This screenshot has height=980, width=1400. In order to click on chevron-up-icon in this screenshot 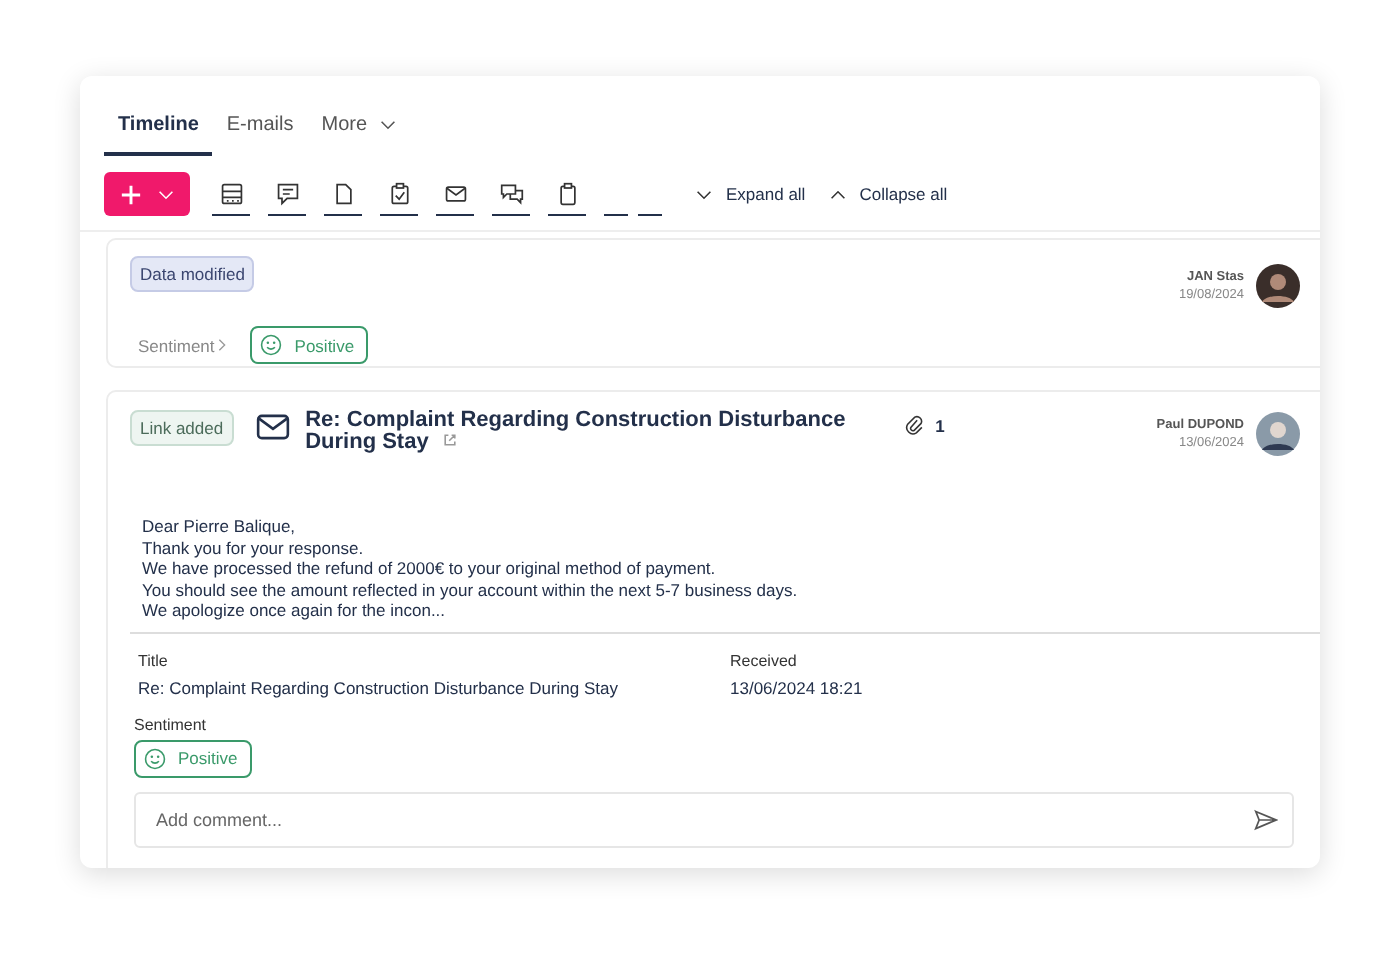, I will do `click(837, 194)`.